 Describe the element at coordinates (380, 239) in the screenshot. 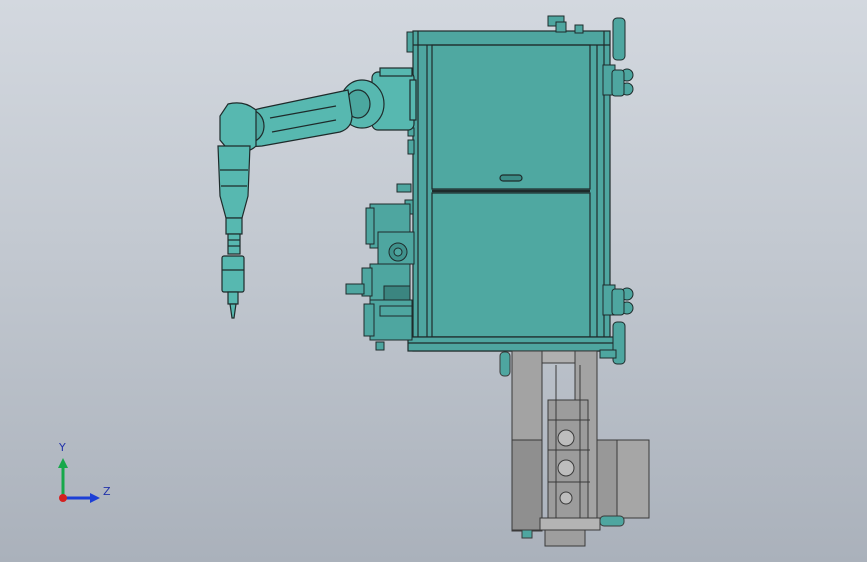

I see `cabinet-left-components` at that location.